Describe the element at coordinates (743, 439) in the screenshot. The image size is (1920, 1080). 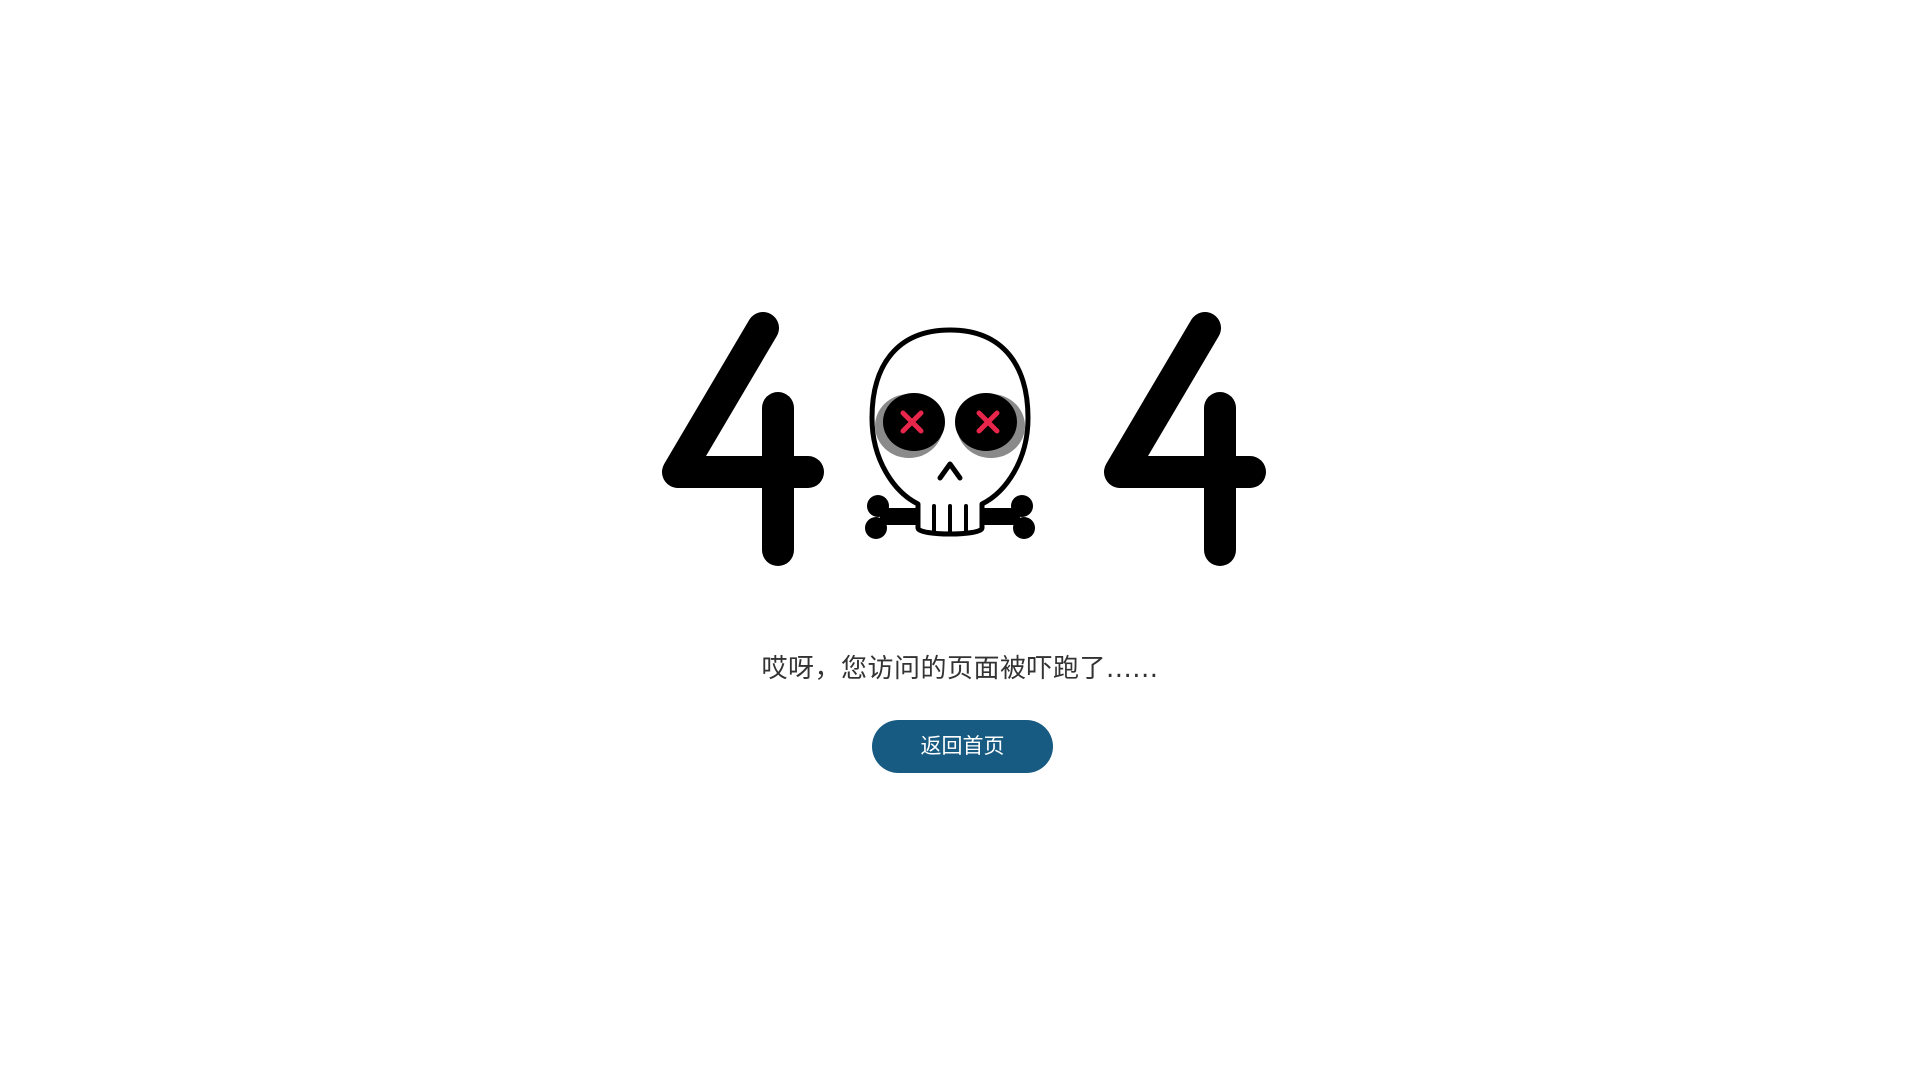
I see `digit-four-left` at that location.